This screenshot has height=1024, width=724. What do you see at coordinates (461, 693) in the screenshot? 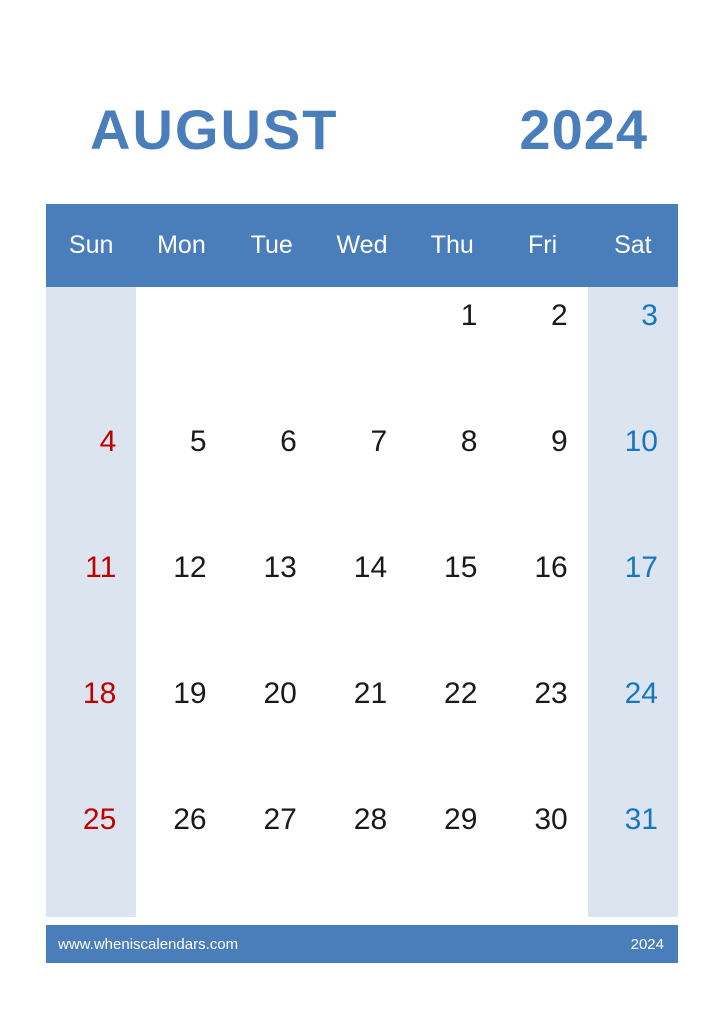
I see `day-number: 22` at bounding box center [461, 693].